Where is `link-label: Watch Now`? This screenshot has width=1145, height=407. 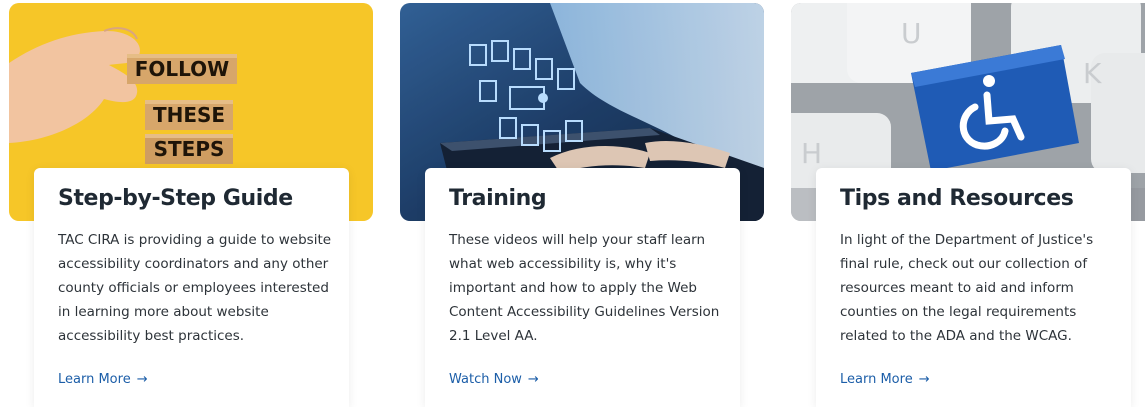 link-label: Watch Now is located at coordinates (485, 379).